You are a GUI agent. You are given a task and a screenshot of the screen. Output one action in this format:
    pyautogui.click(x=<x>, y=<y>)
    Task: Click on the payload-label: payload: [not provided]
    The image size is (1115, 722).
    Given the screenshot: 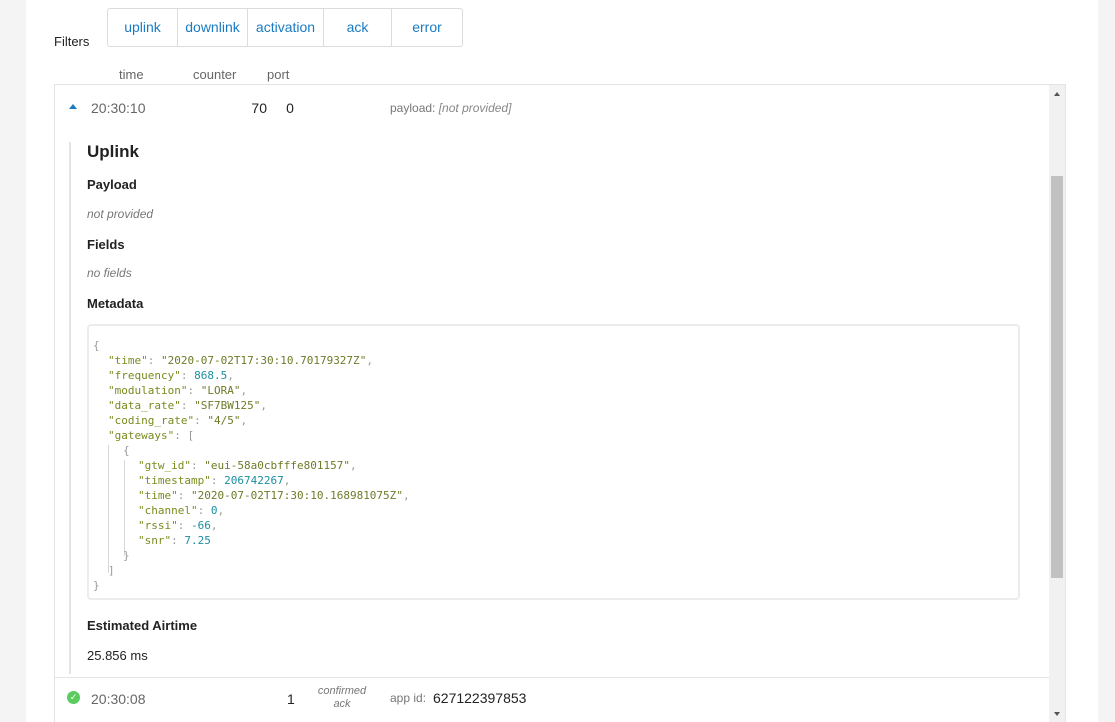 What is the action you would take?
    pyautogui.click(x=450, y=108)
    